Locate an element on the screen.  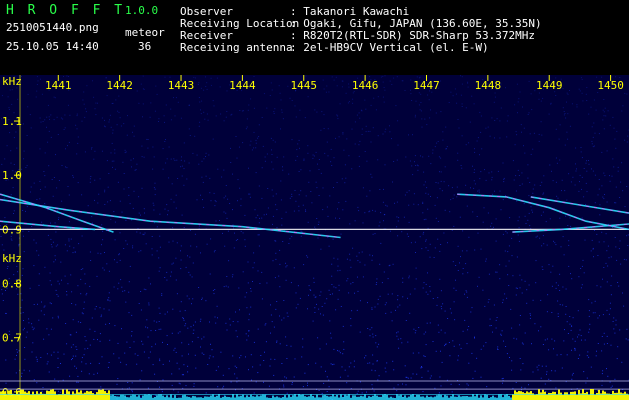
y-tick-label: 1.0 is located at coordinates (12, 175).